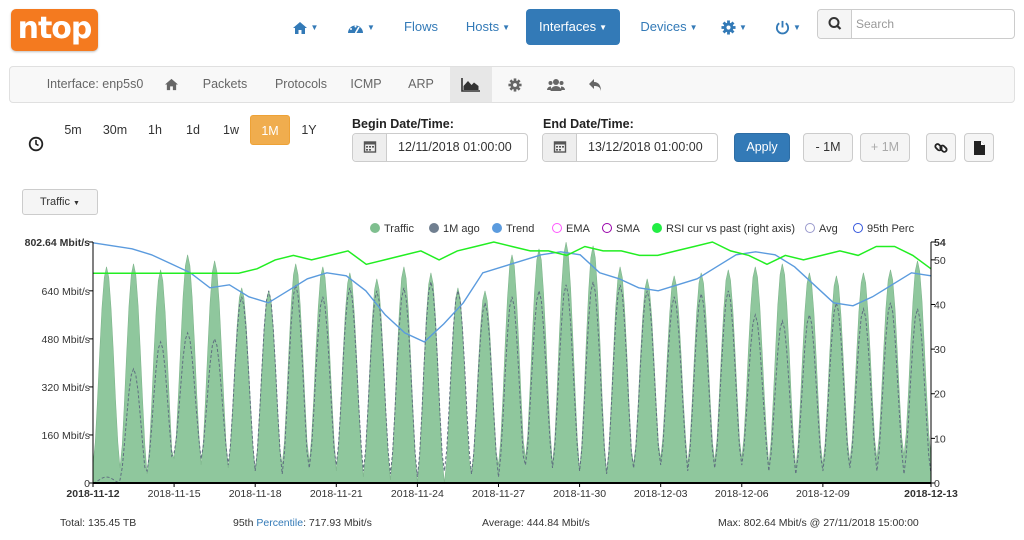 The image size is (1024, 540). I want to click on power-menu: ▼, so click(788, 27).